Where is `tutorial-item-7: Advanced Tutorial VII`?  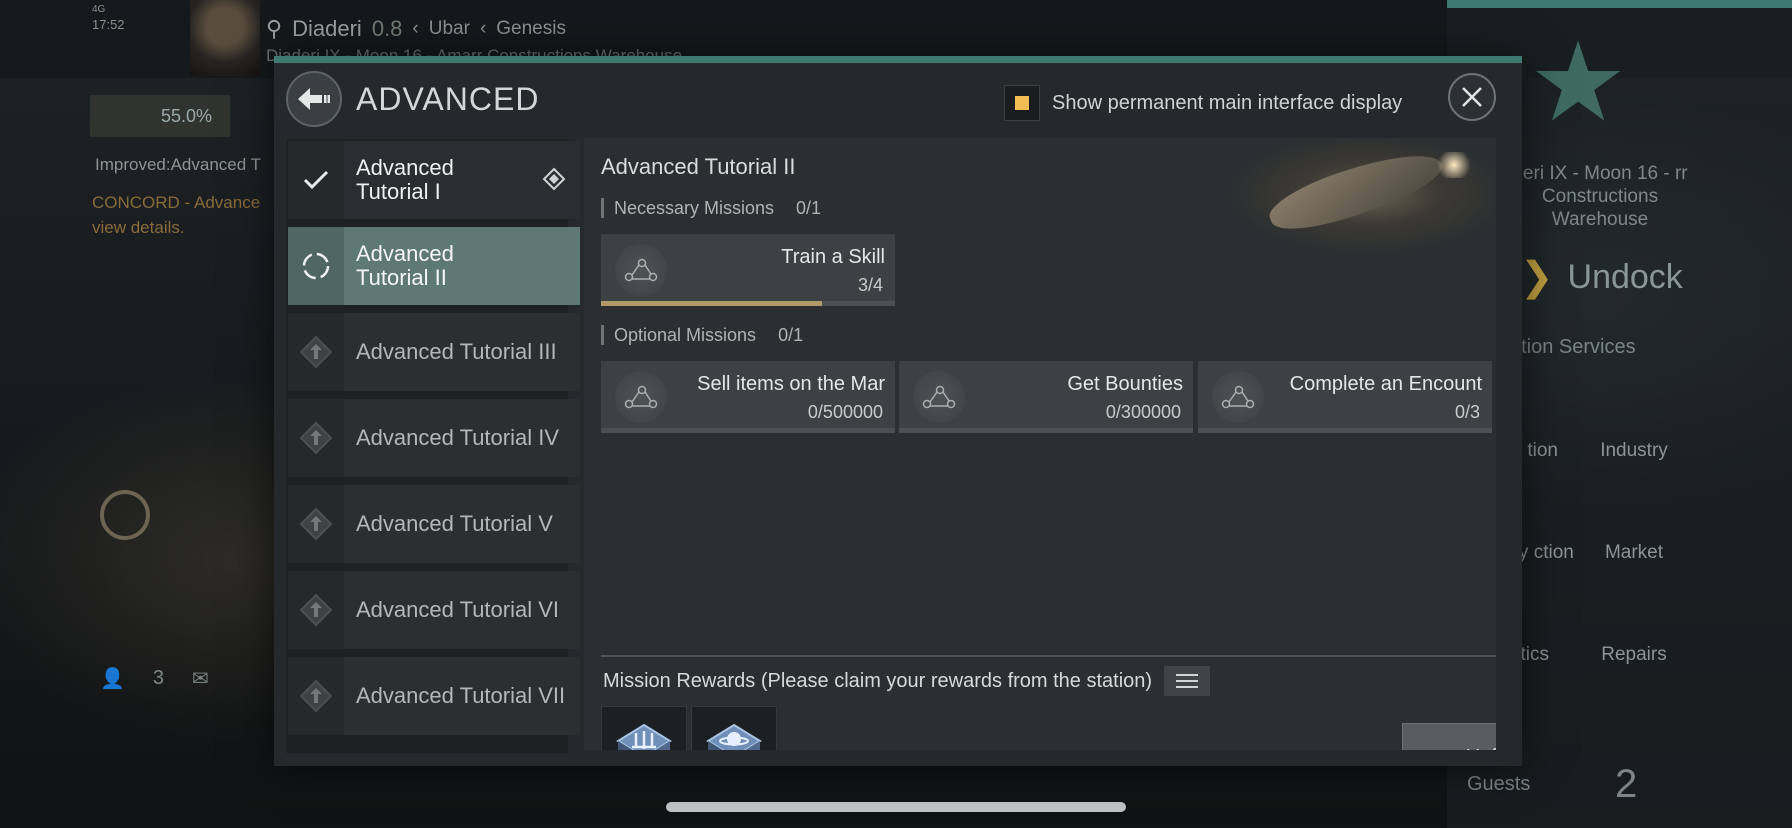
tutorial-item-7: Advanced Tutorial VII is located at coordinates (434, 696).